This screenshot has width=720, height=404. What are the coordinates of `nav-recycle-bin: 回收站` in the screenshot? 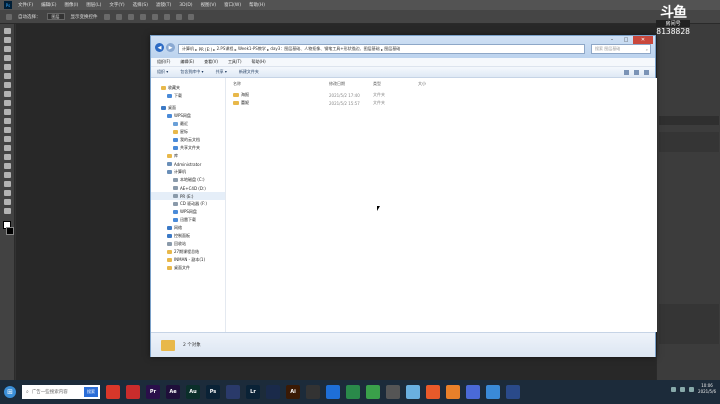 It's located at (188, 244).